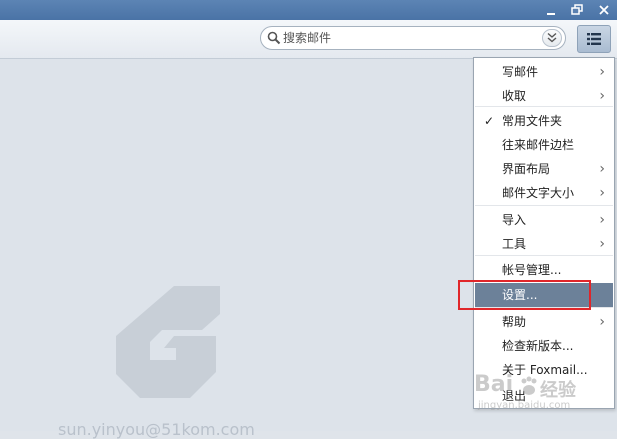  I want to click on search-icon, so click(274, 38).